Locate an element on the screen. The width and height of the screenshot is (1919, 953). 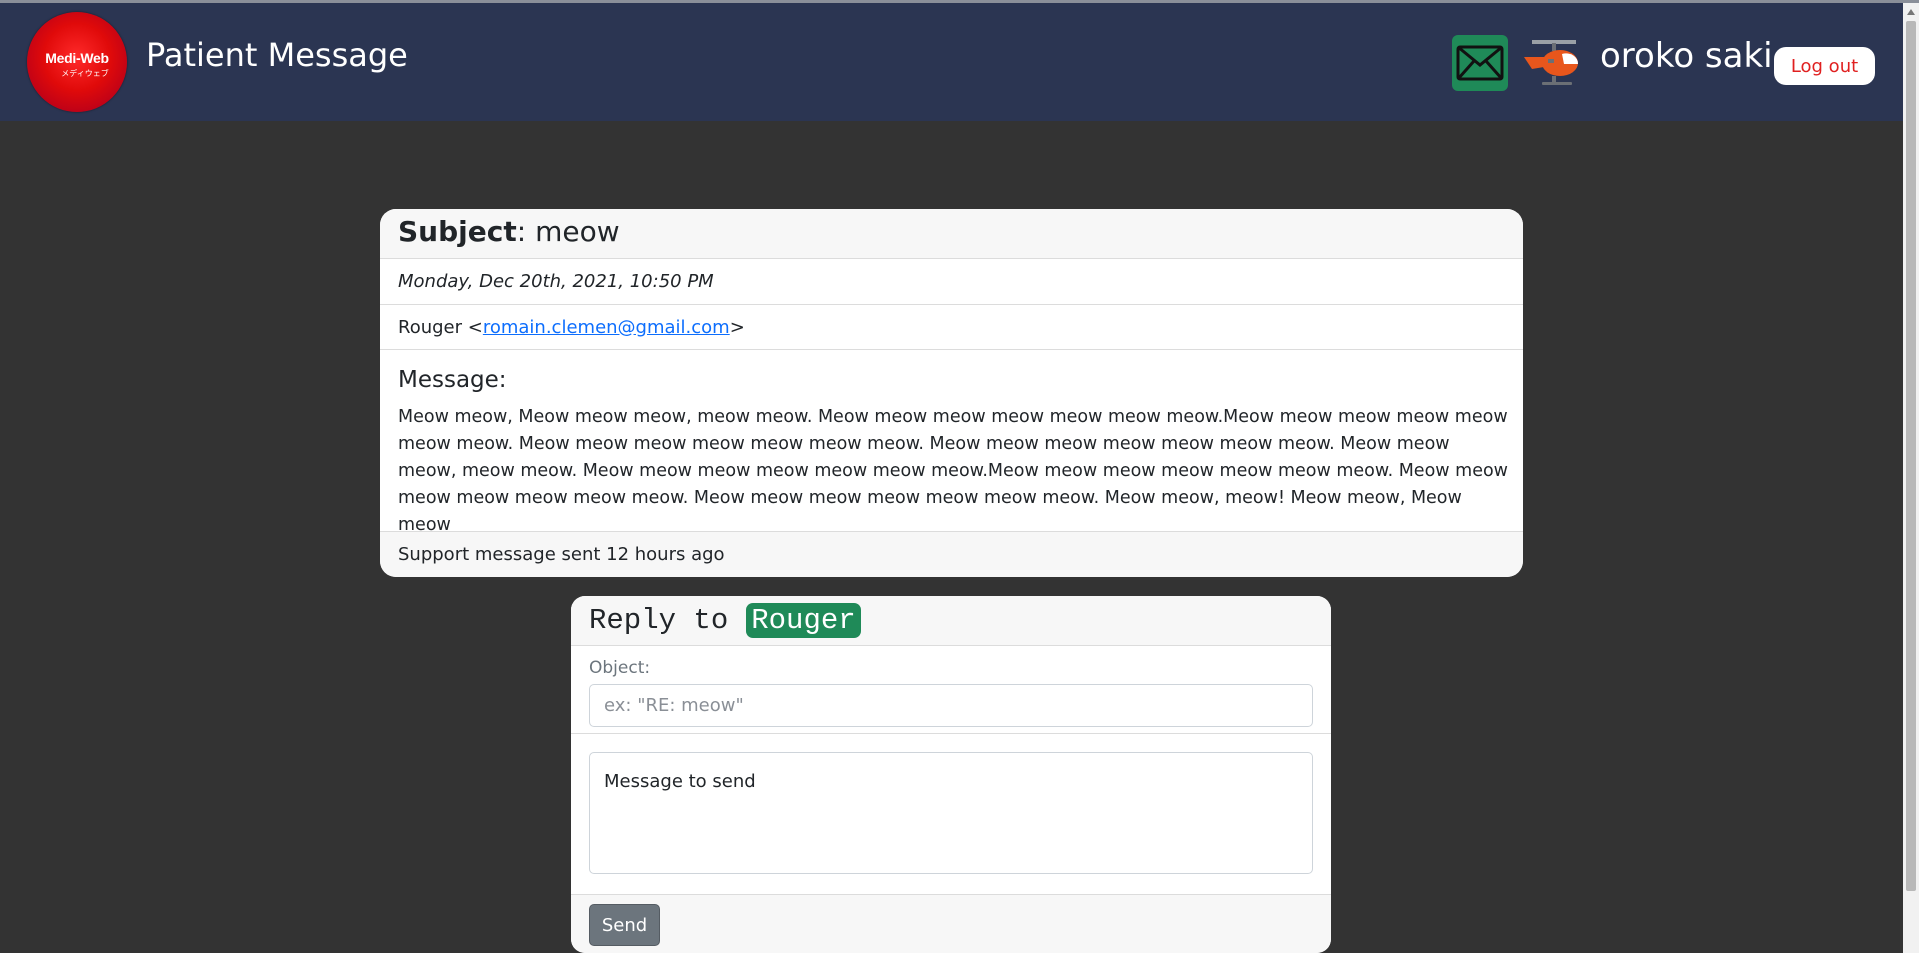
send-button: Send is located at coordinates (624, 925).